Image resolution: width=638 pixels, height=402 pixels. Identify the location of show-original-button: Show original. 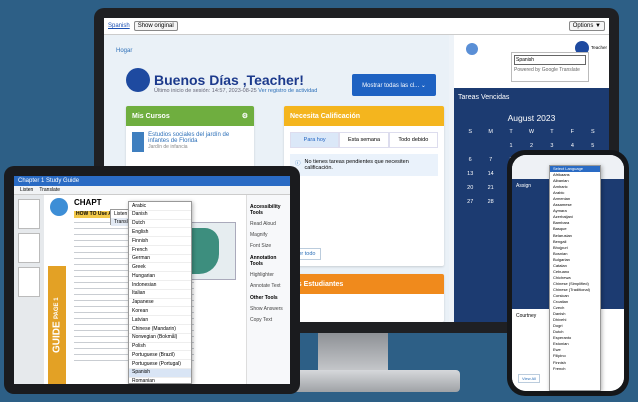
(155, 26).